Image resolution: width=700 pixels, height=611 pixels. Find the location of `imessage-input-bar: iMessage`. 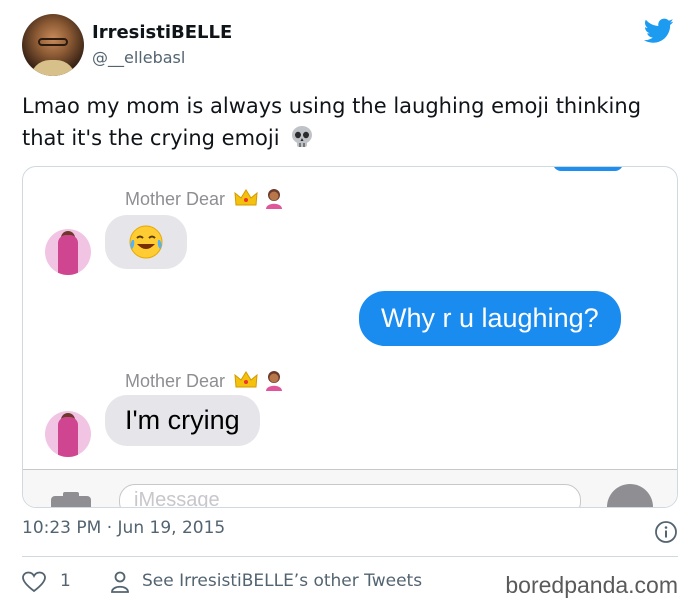

imessage-input-bar: iMessage is located at coordinates (350, 488).